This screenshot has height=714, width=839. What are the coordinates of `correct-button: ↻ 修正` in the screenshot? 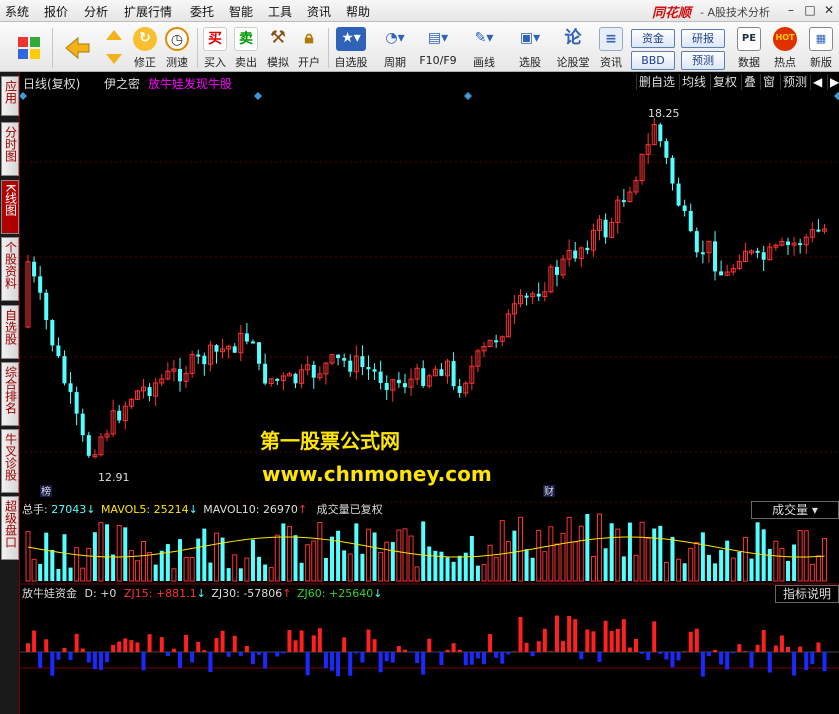 It's located at (145, 47).